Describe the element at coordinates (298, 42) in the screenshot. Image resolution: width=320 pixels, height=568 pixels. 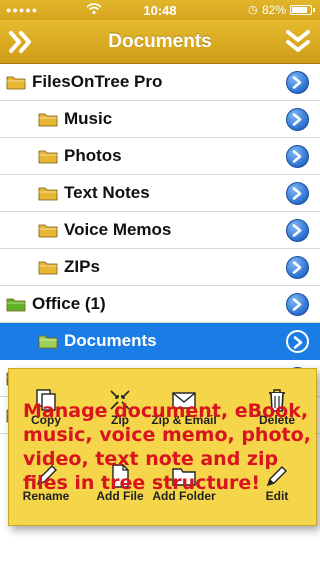
I see `collapse-down-icon` at that location.